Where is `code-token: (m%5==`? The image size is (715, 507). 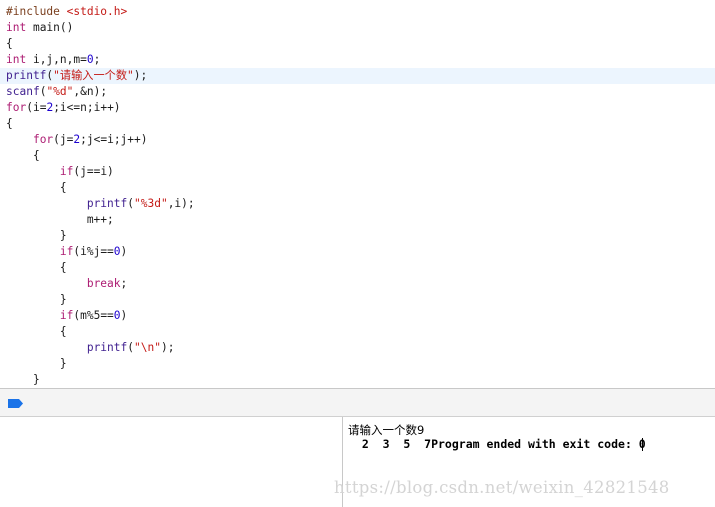 code-token: (m%5== is located at coordinates (93, 315).